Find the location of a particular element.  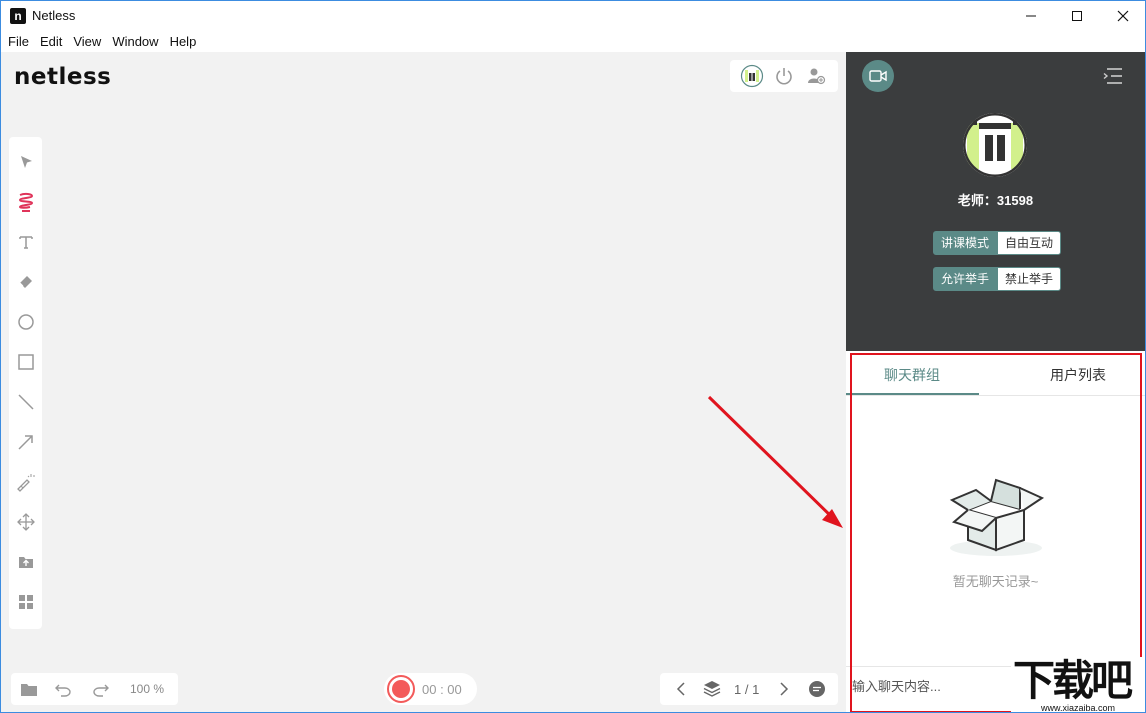

record-time: 00 is located at coordinates (442, 689).